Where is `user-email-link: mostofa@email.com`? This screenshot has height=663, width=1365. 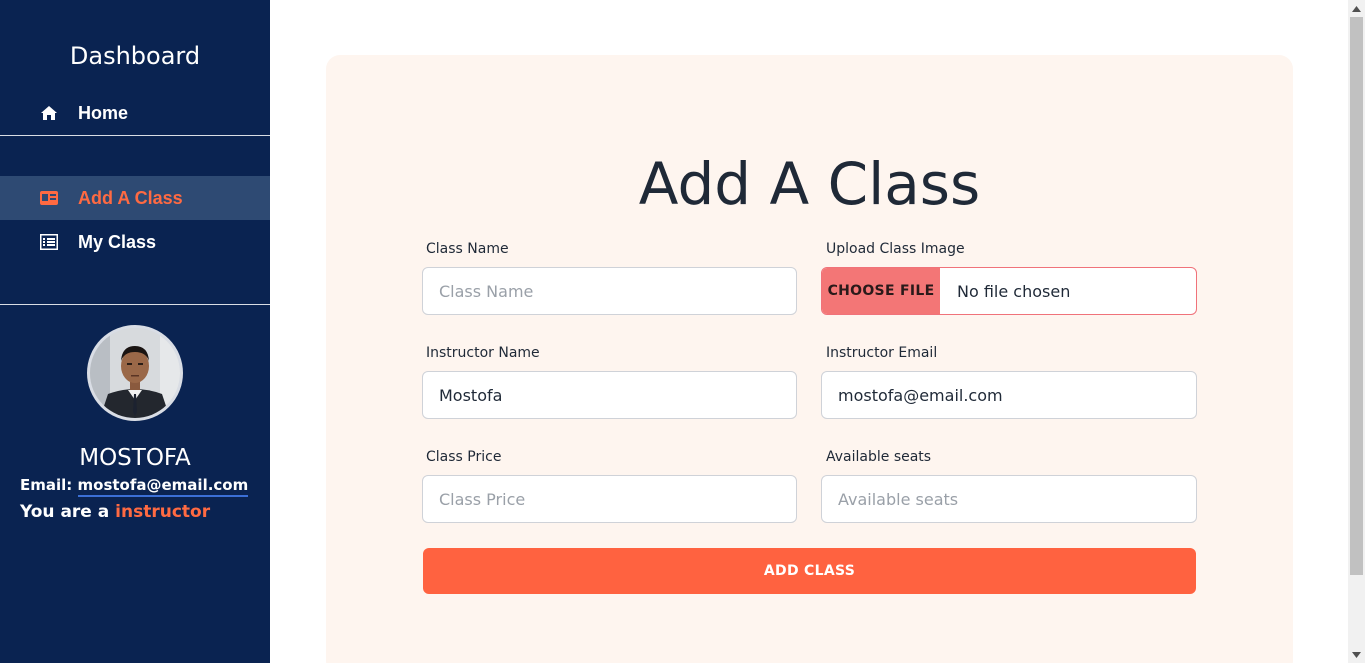
user-email-link: mostofa@email.com is located at coordinates (163, 486).